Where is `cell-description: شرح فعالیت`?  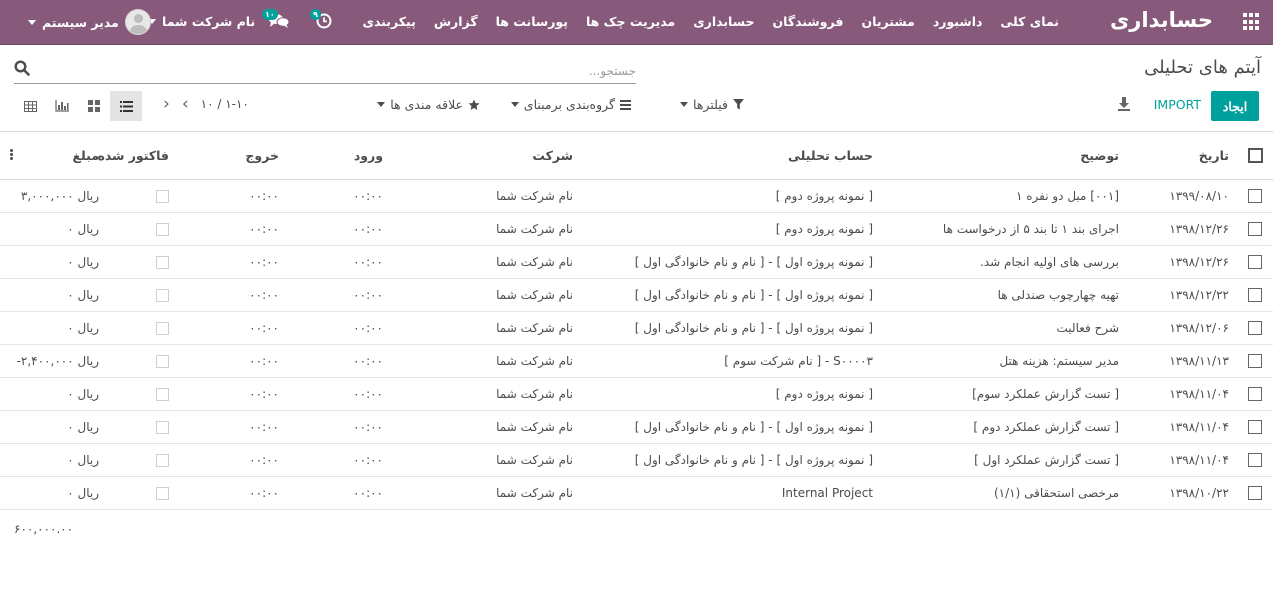 cell-description: شرح فعالیت is located at coordinates (1004, 328).